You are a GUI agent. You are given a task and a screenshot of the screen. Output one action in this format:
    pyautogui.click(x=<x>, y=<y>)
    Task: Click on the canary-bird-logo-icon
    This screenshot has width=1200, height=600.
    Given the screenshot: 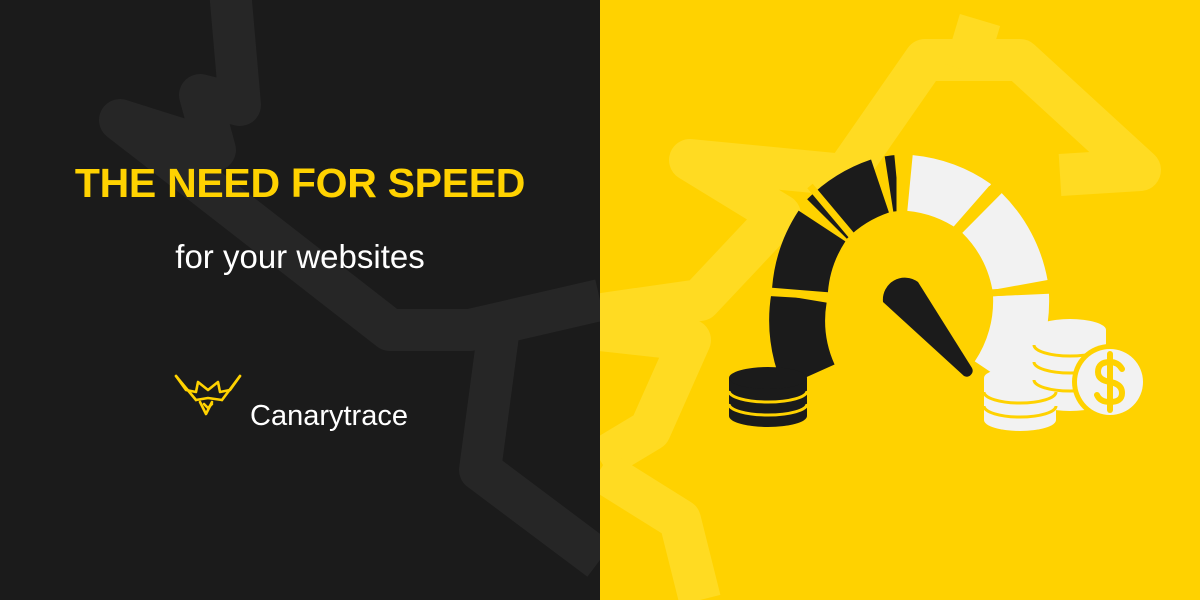 What is the action you would take?
    pyautogui.click(x=208, y=395)
    